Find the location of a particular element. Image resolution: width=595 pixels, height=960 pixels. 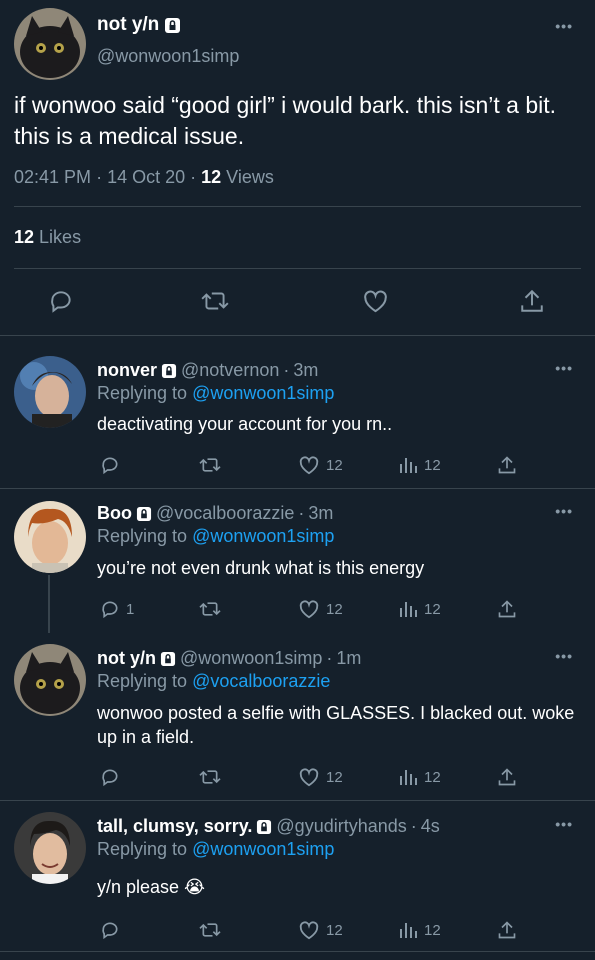

thread-line is located at coordinates (49, 604).